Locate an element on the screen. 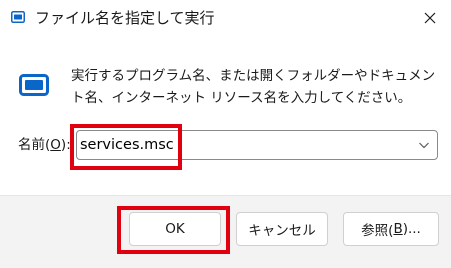 The image size is (451, 268). browse-label-prefix: 参照( is located at coordinates (377, 231).